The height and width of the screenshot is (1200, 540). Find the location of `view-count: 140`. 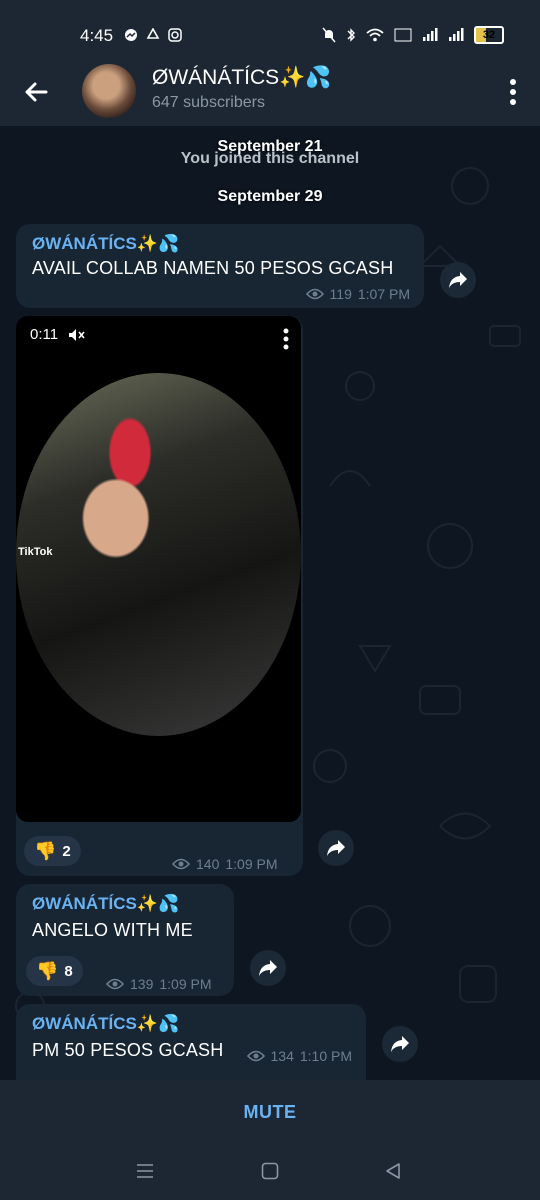

view-count: 140 is located at coordinates (208, 864).